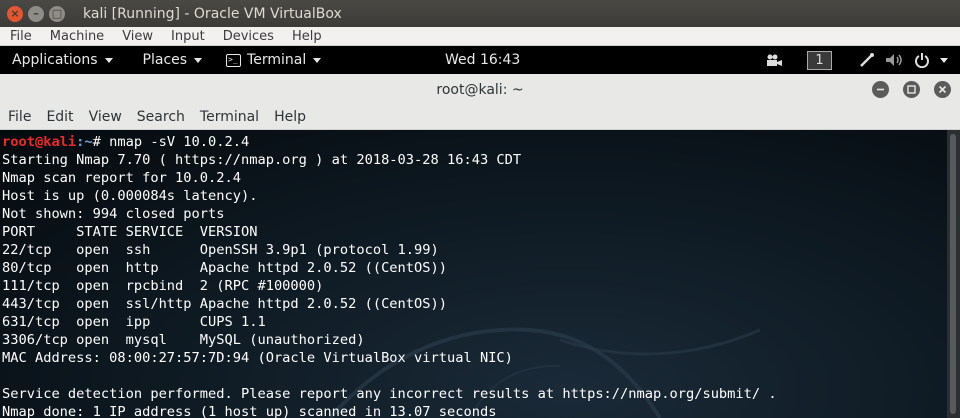  I want to click on minimize-button, so click(880, 89).